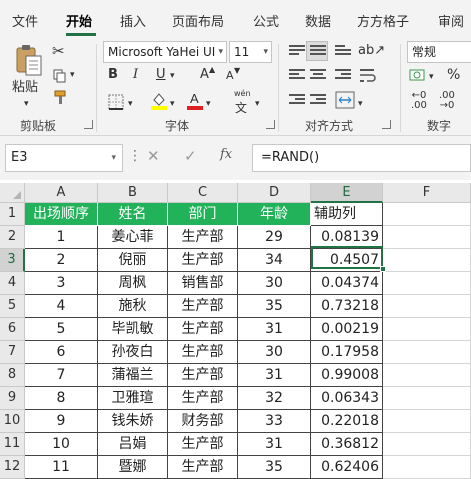 The width and height of the screenshot is (471, 479). I want to click on enter-icon: ✓, so click(190, 156).